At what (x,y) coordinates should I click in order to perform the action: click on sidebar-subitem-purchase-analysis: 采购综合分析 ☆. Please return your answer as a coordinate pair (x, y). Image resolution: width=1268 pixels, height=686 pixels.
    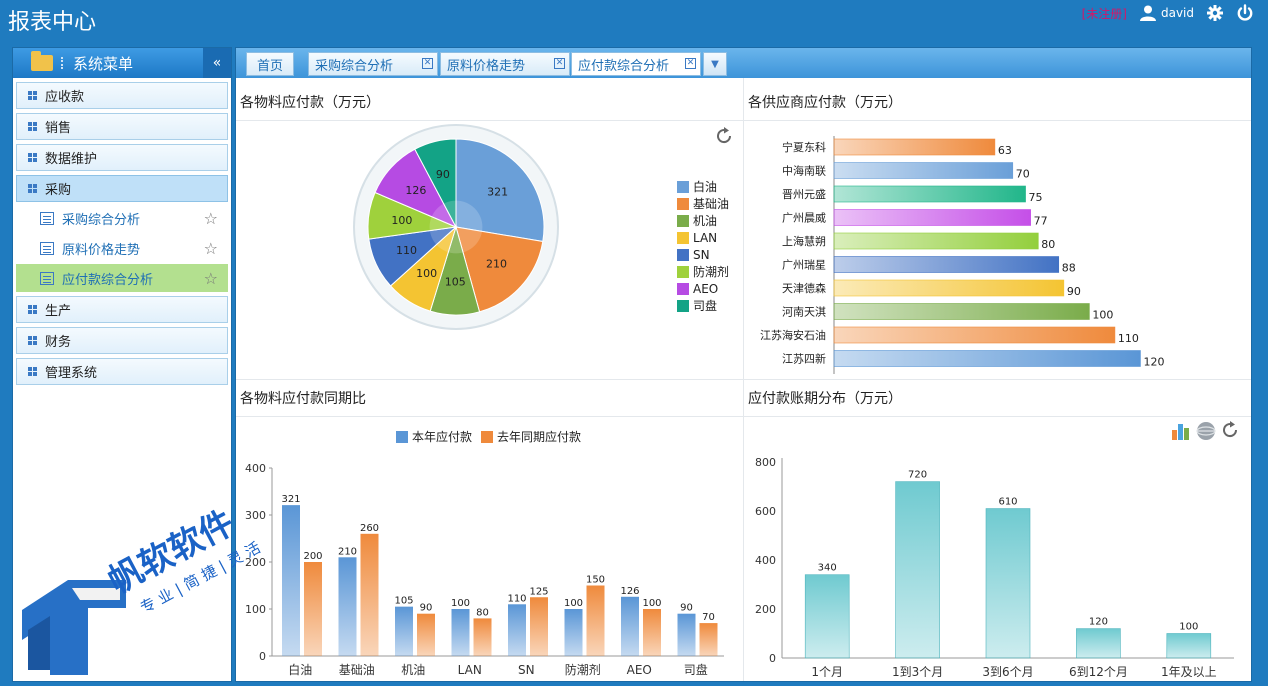
    Looking at the image, I should click on (122, 218).